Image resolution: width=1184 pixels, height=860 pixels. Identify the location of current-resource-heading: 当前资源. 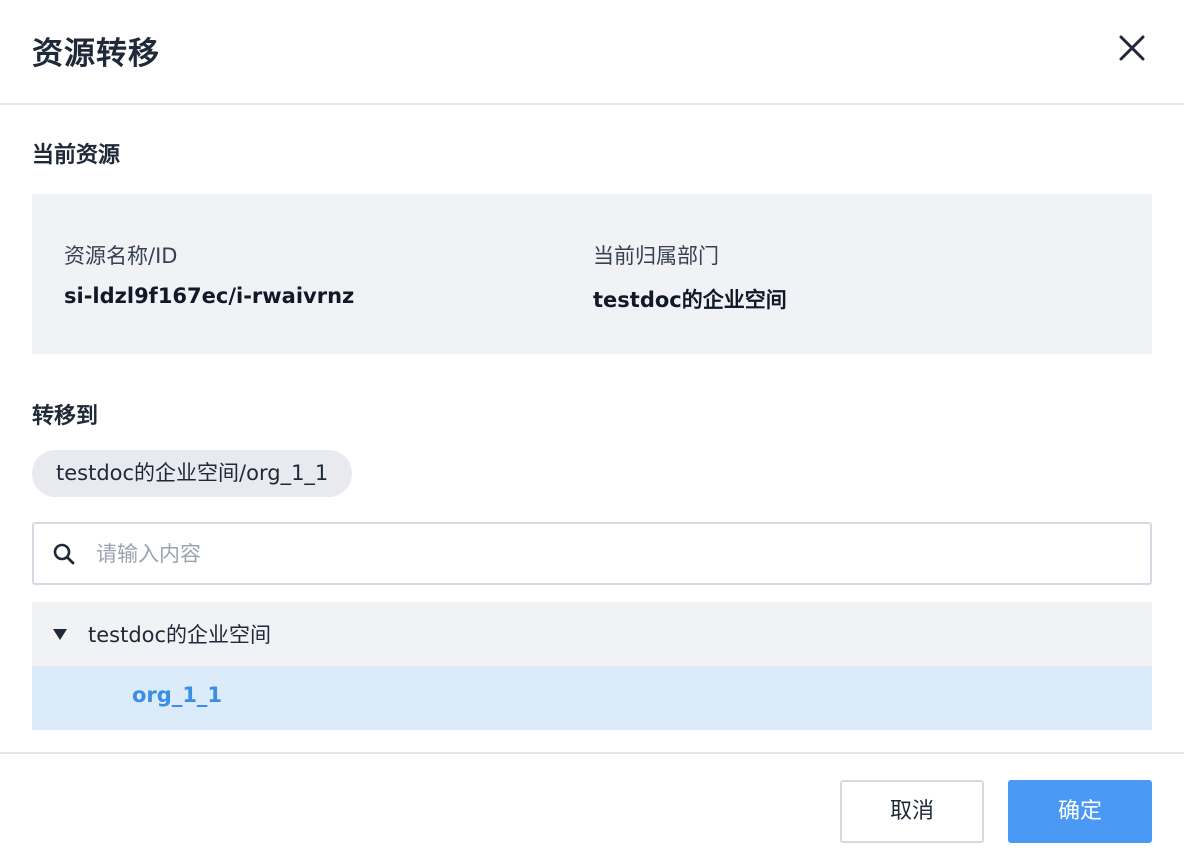
(76, 155).